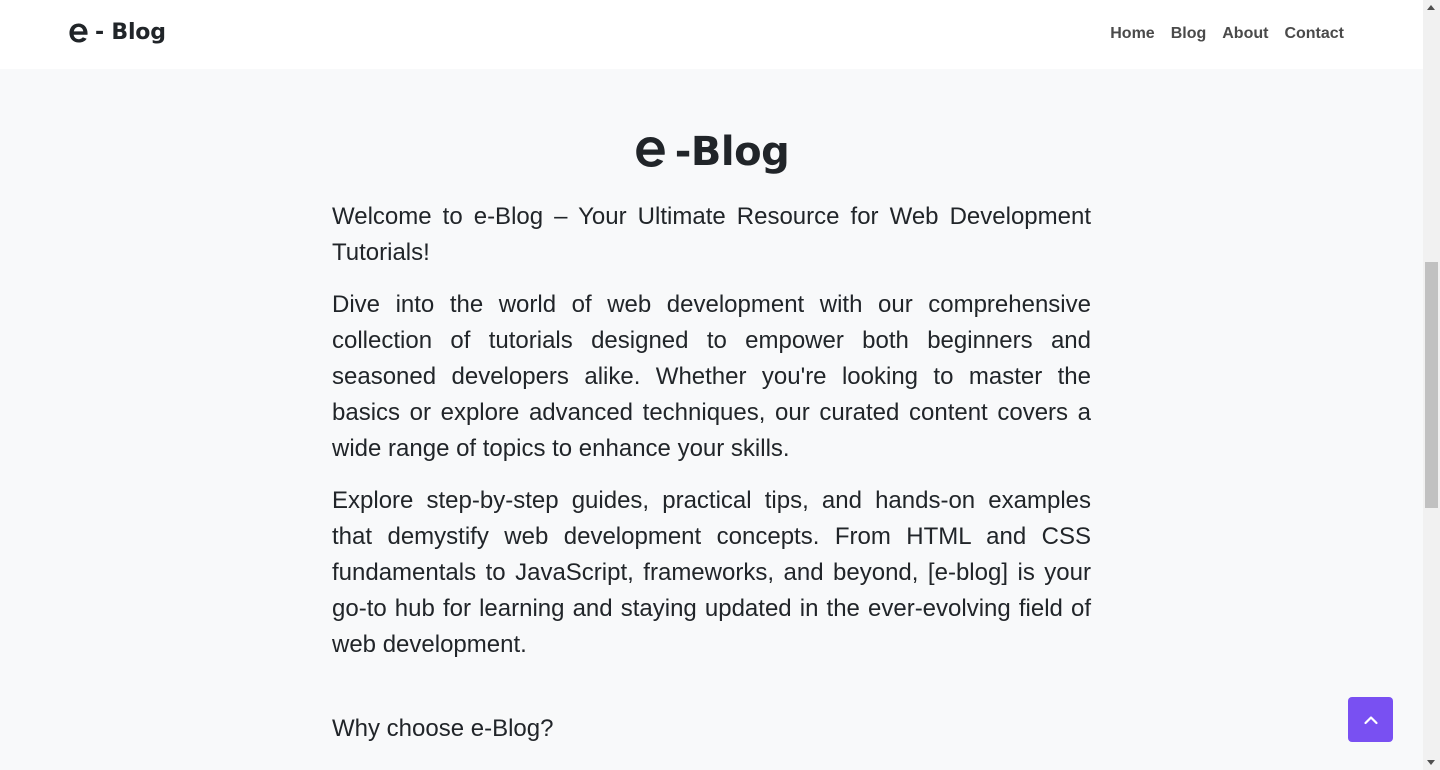 This screenshot has width=1440, height=770. Describe the element at coordinates (732, 152) in the screenshot. I see `page-title-text: -Blog` at that location.